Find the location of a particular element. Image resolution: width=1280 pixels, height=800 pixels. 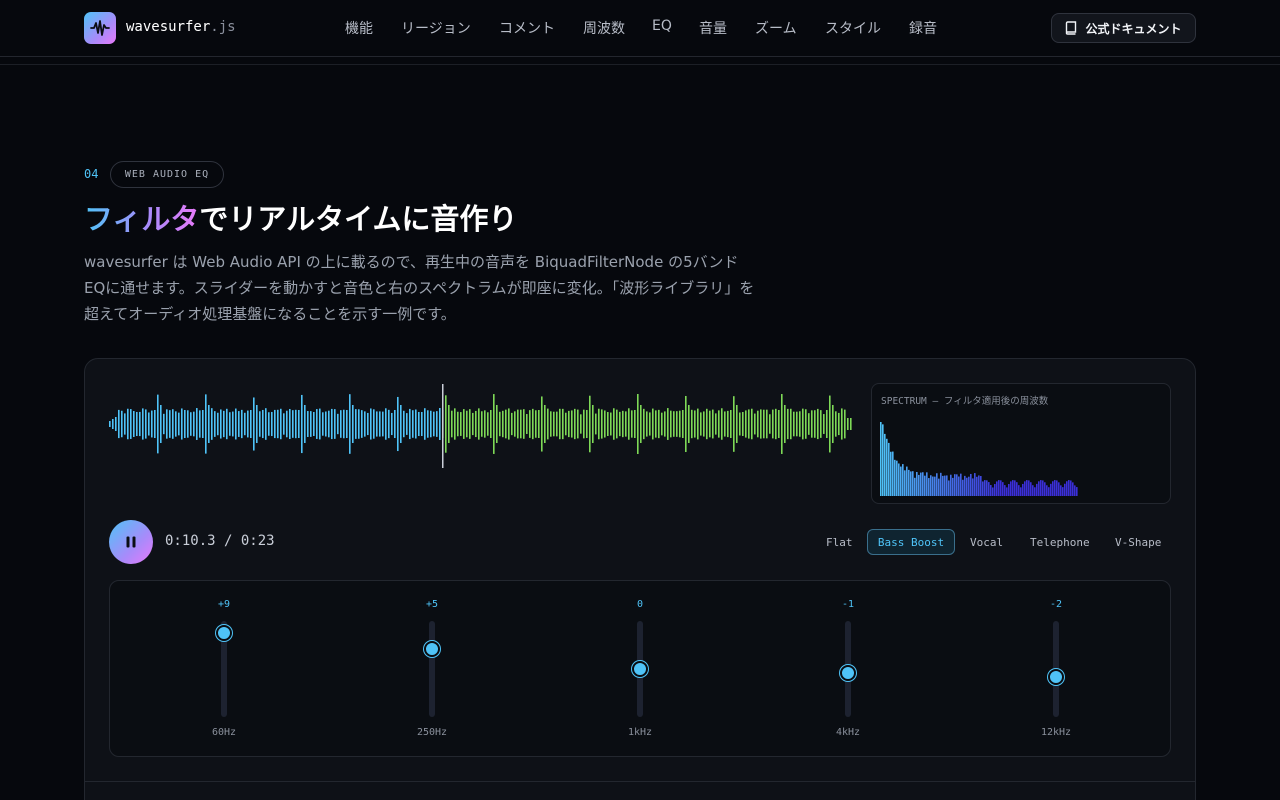

band-slider-12khz is located at coordinates (1056, 669).